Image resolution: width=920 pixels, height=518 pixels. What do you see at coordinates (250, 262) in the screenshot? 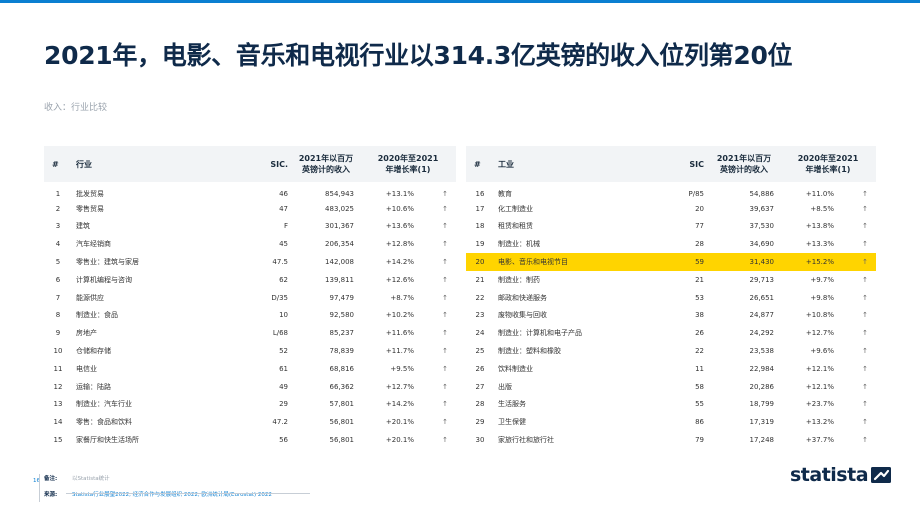
I see `table-row: 5 零售业：建筑与家居 47.5 142,008 +14.2% ↑` at bounding box center [250, 262].